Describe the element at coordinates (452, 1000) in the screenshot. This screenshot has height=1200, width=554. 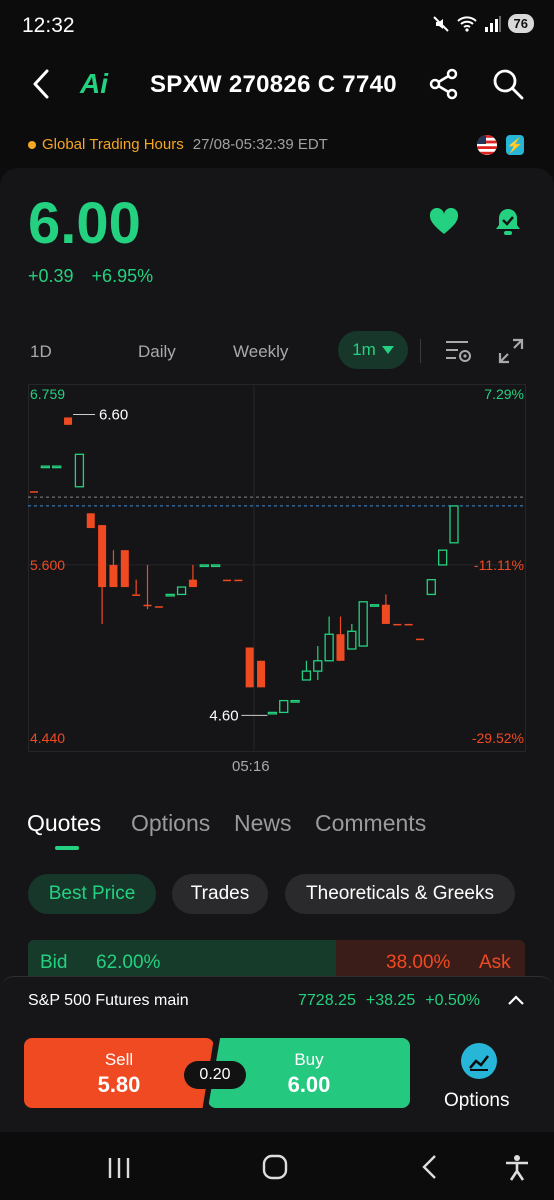
I see `futures-change-percent: +0.50%` at that location.